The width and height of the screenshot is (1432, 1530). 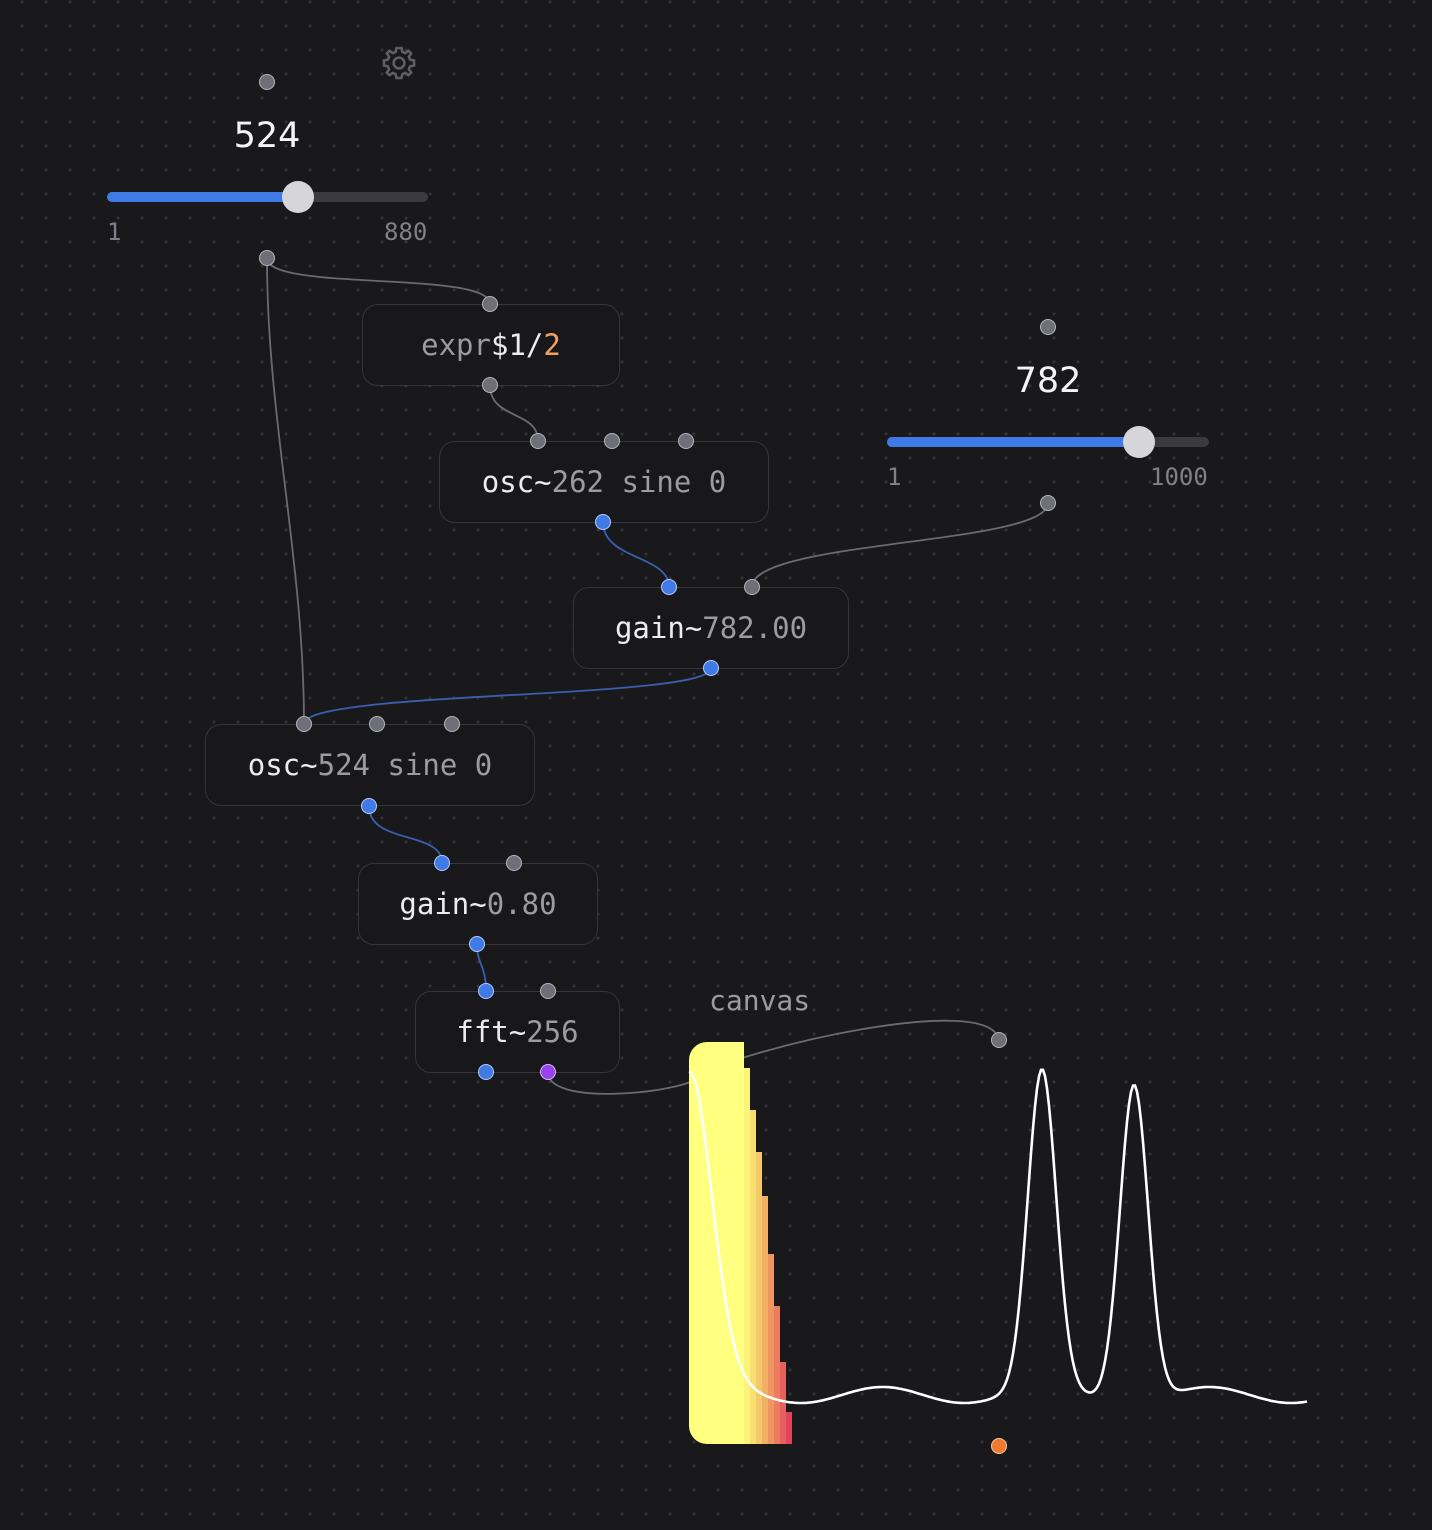 I want to click on osc-bottom-inlet-type, so click(x=377, y=724).